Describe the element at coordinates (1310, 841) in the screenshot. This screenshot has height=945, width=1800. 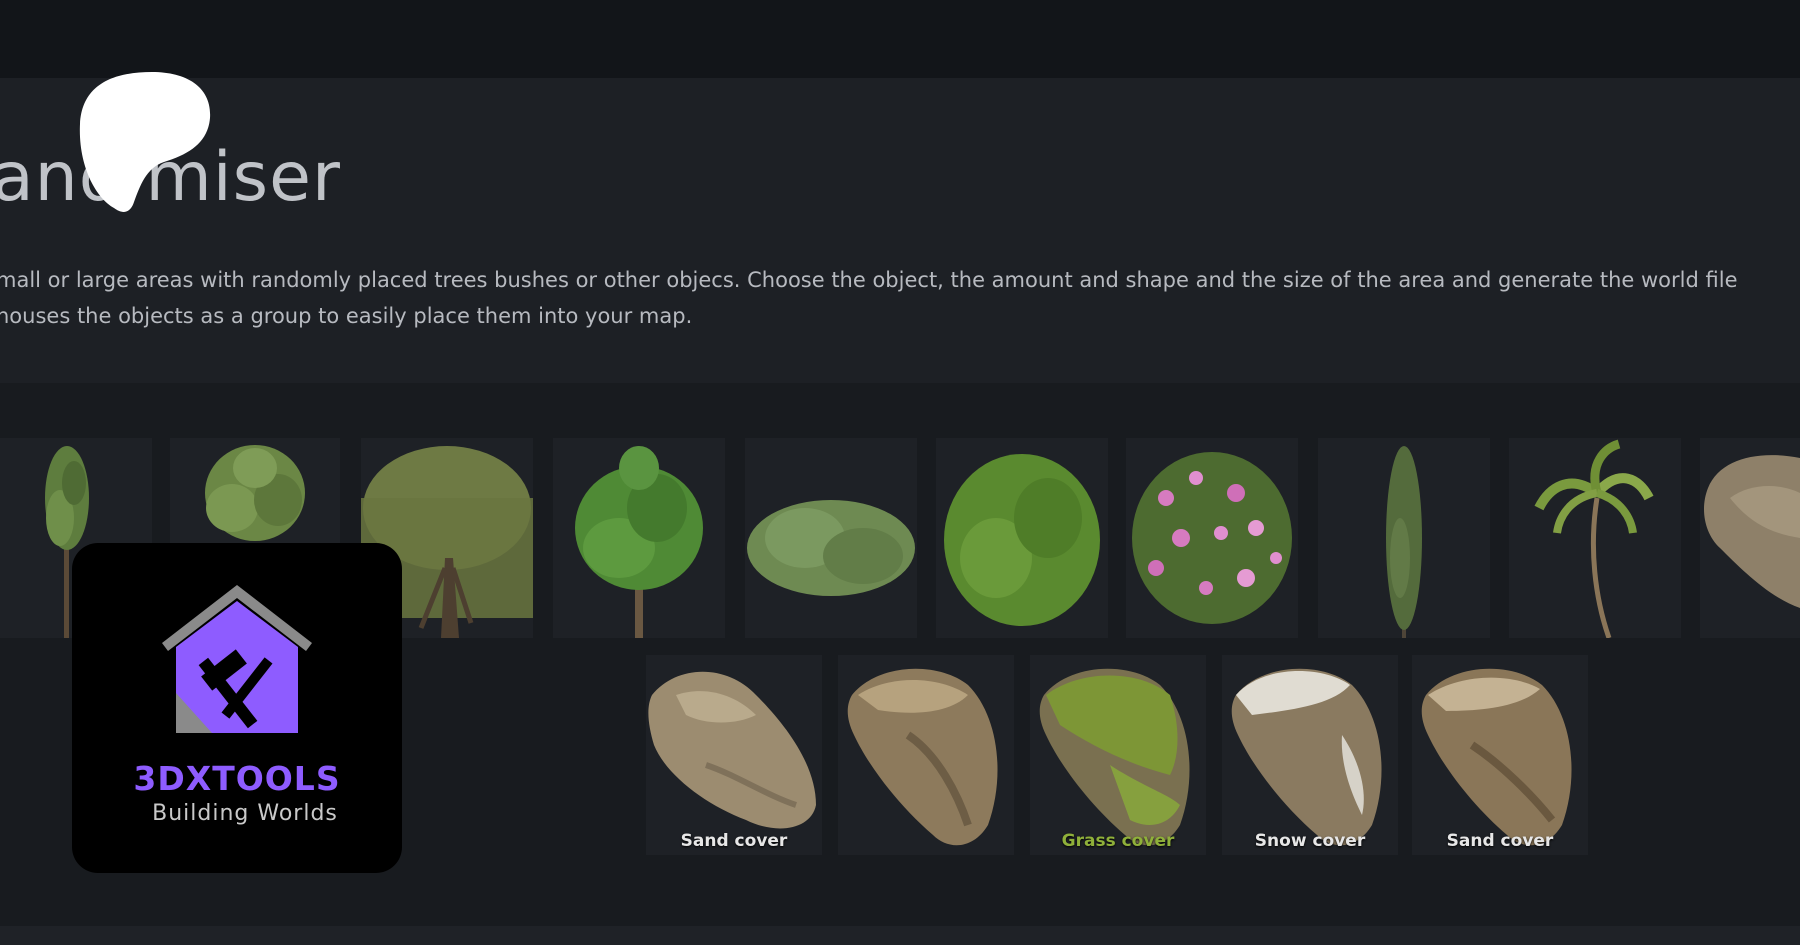
I see `rock-caption: Snow cover` at that location.